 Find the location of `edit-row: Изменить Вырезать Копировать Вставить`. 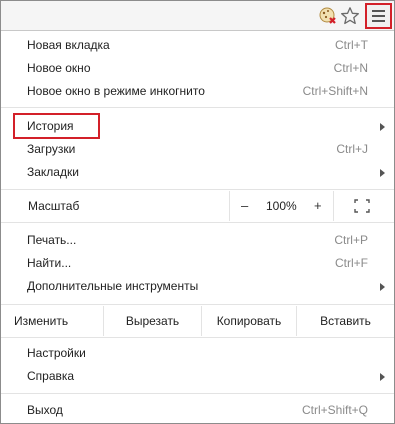

edit-row: Изменить Вырезать Копировать Вставить is located at coordinates (197, 321).